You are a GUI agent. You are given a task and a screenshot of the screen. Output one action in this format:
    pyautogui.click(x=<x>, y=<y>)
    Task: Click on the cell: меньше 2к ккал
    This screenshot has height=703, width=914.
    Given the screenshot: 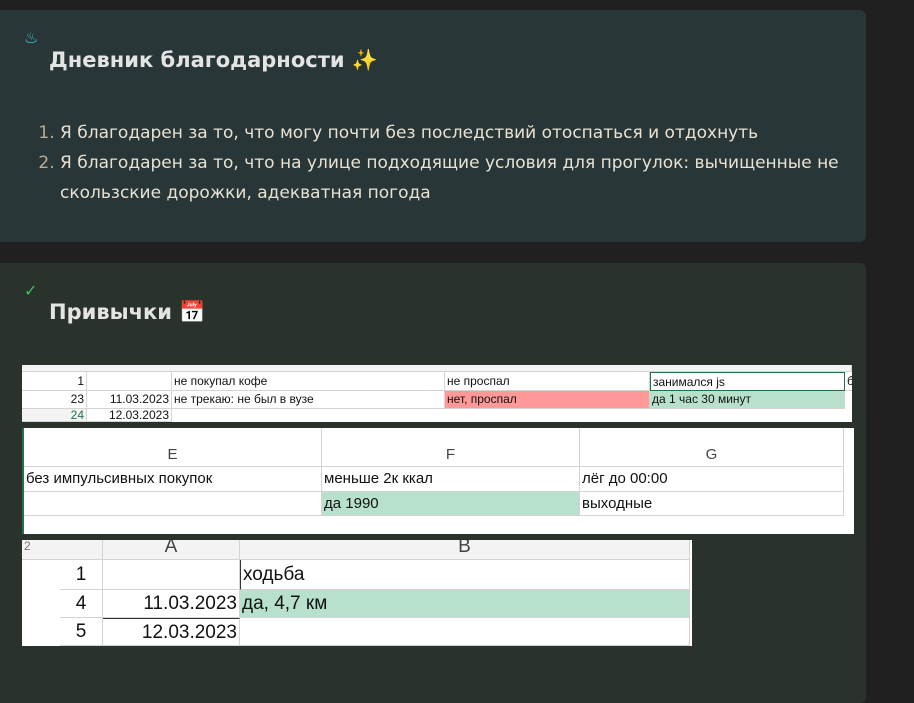 What is the action you would take?
    pyautogui.click(x=451, y=479)
    